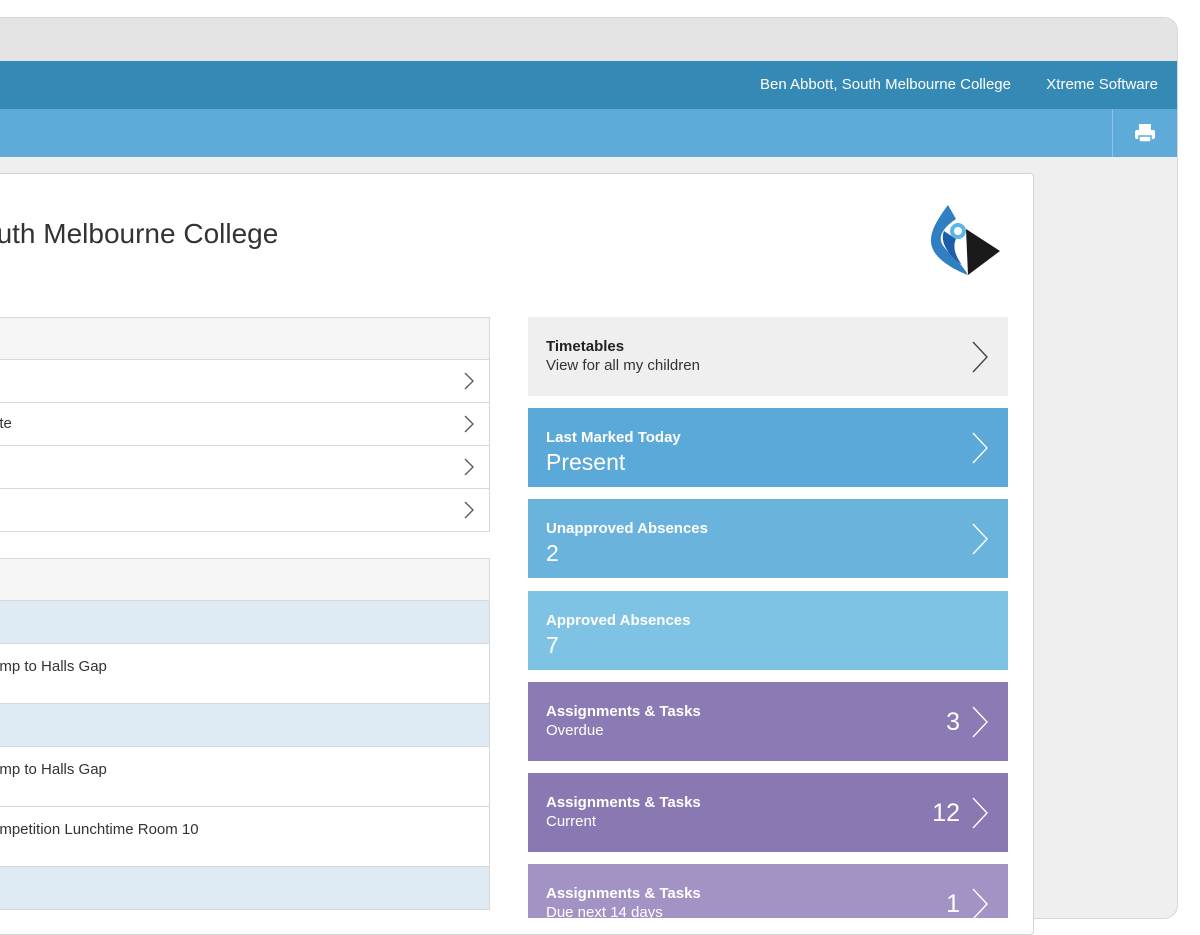 This screenshot has width=1200, height=935. I want to click on tile-count: 1, so click(953, 904).